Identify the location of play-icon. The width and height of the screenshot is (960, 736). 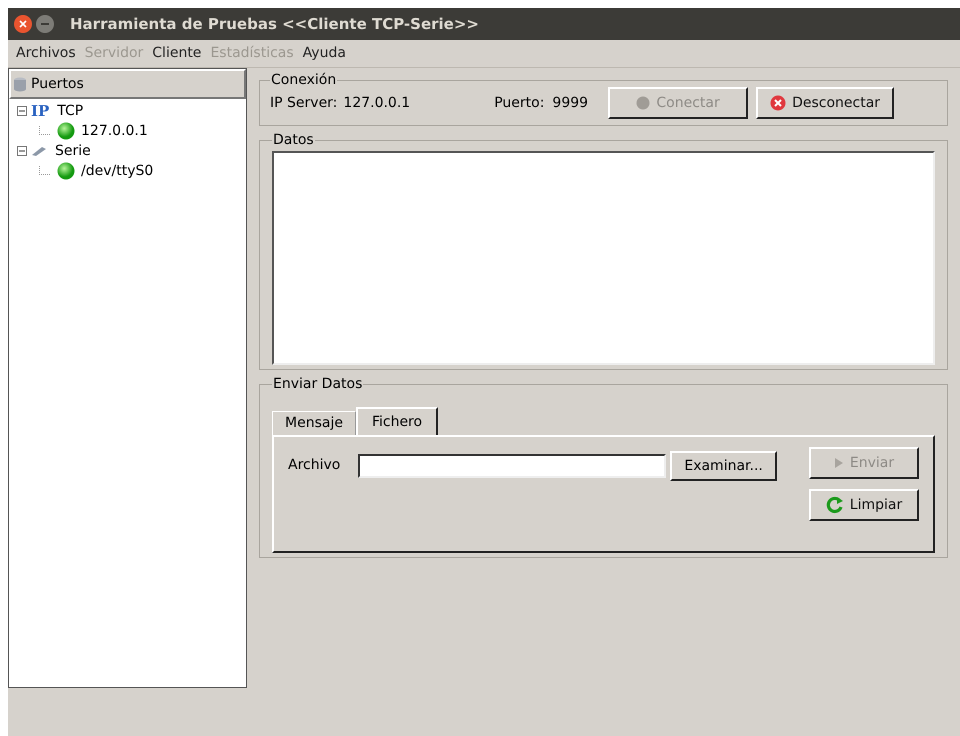
(839, 463).